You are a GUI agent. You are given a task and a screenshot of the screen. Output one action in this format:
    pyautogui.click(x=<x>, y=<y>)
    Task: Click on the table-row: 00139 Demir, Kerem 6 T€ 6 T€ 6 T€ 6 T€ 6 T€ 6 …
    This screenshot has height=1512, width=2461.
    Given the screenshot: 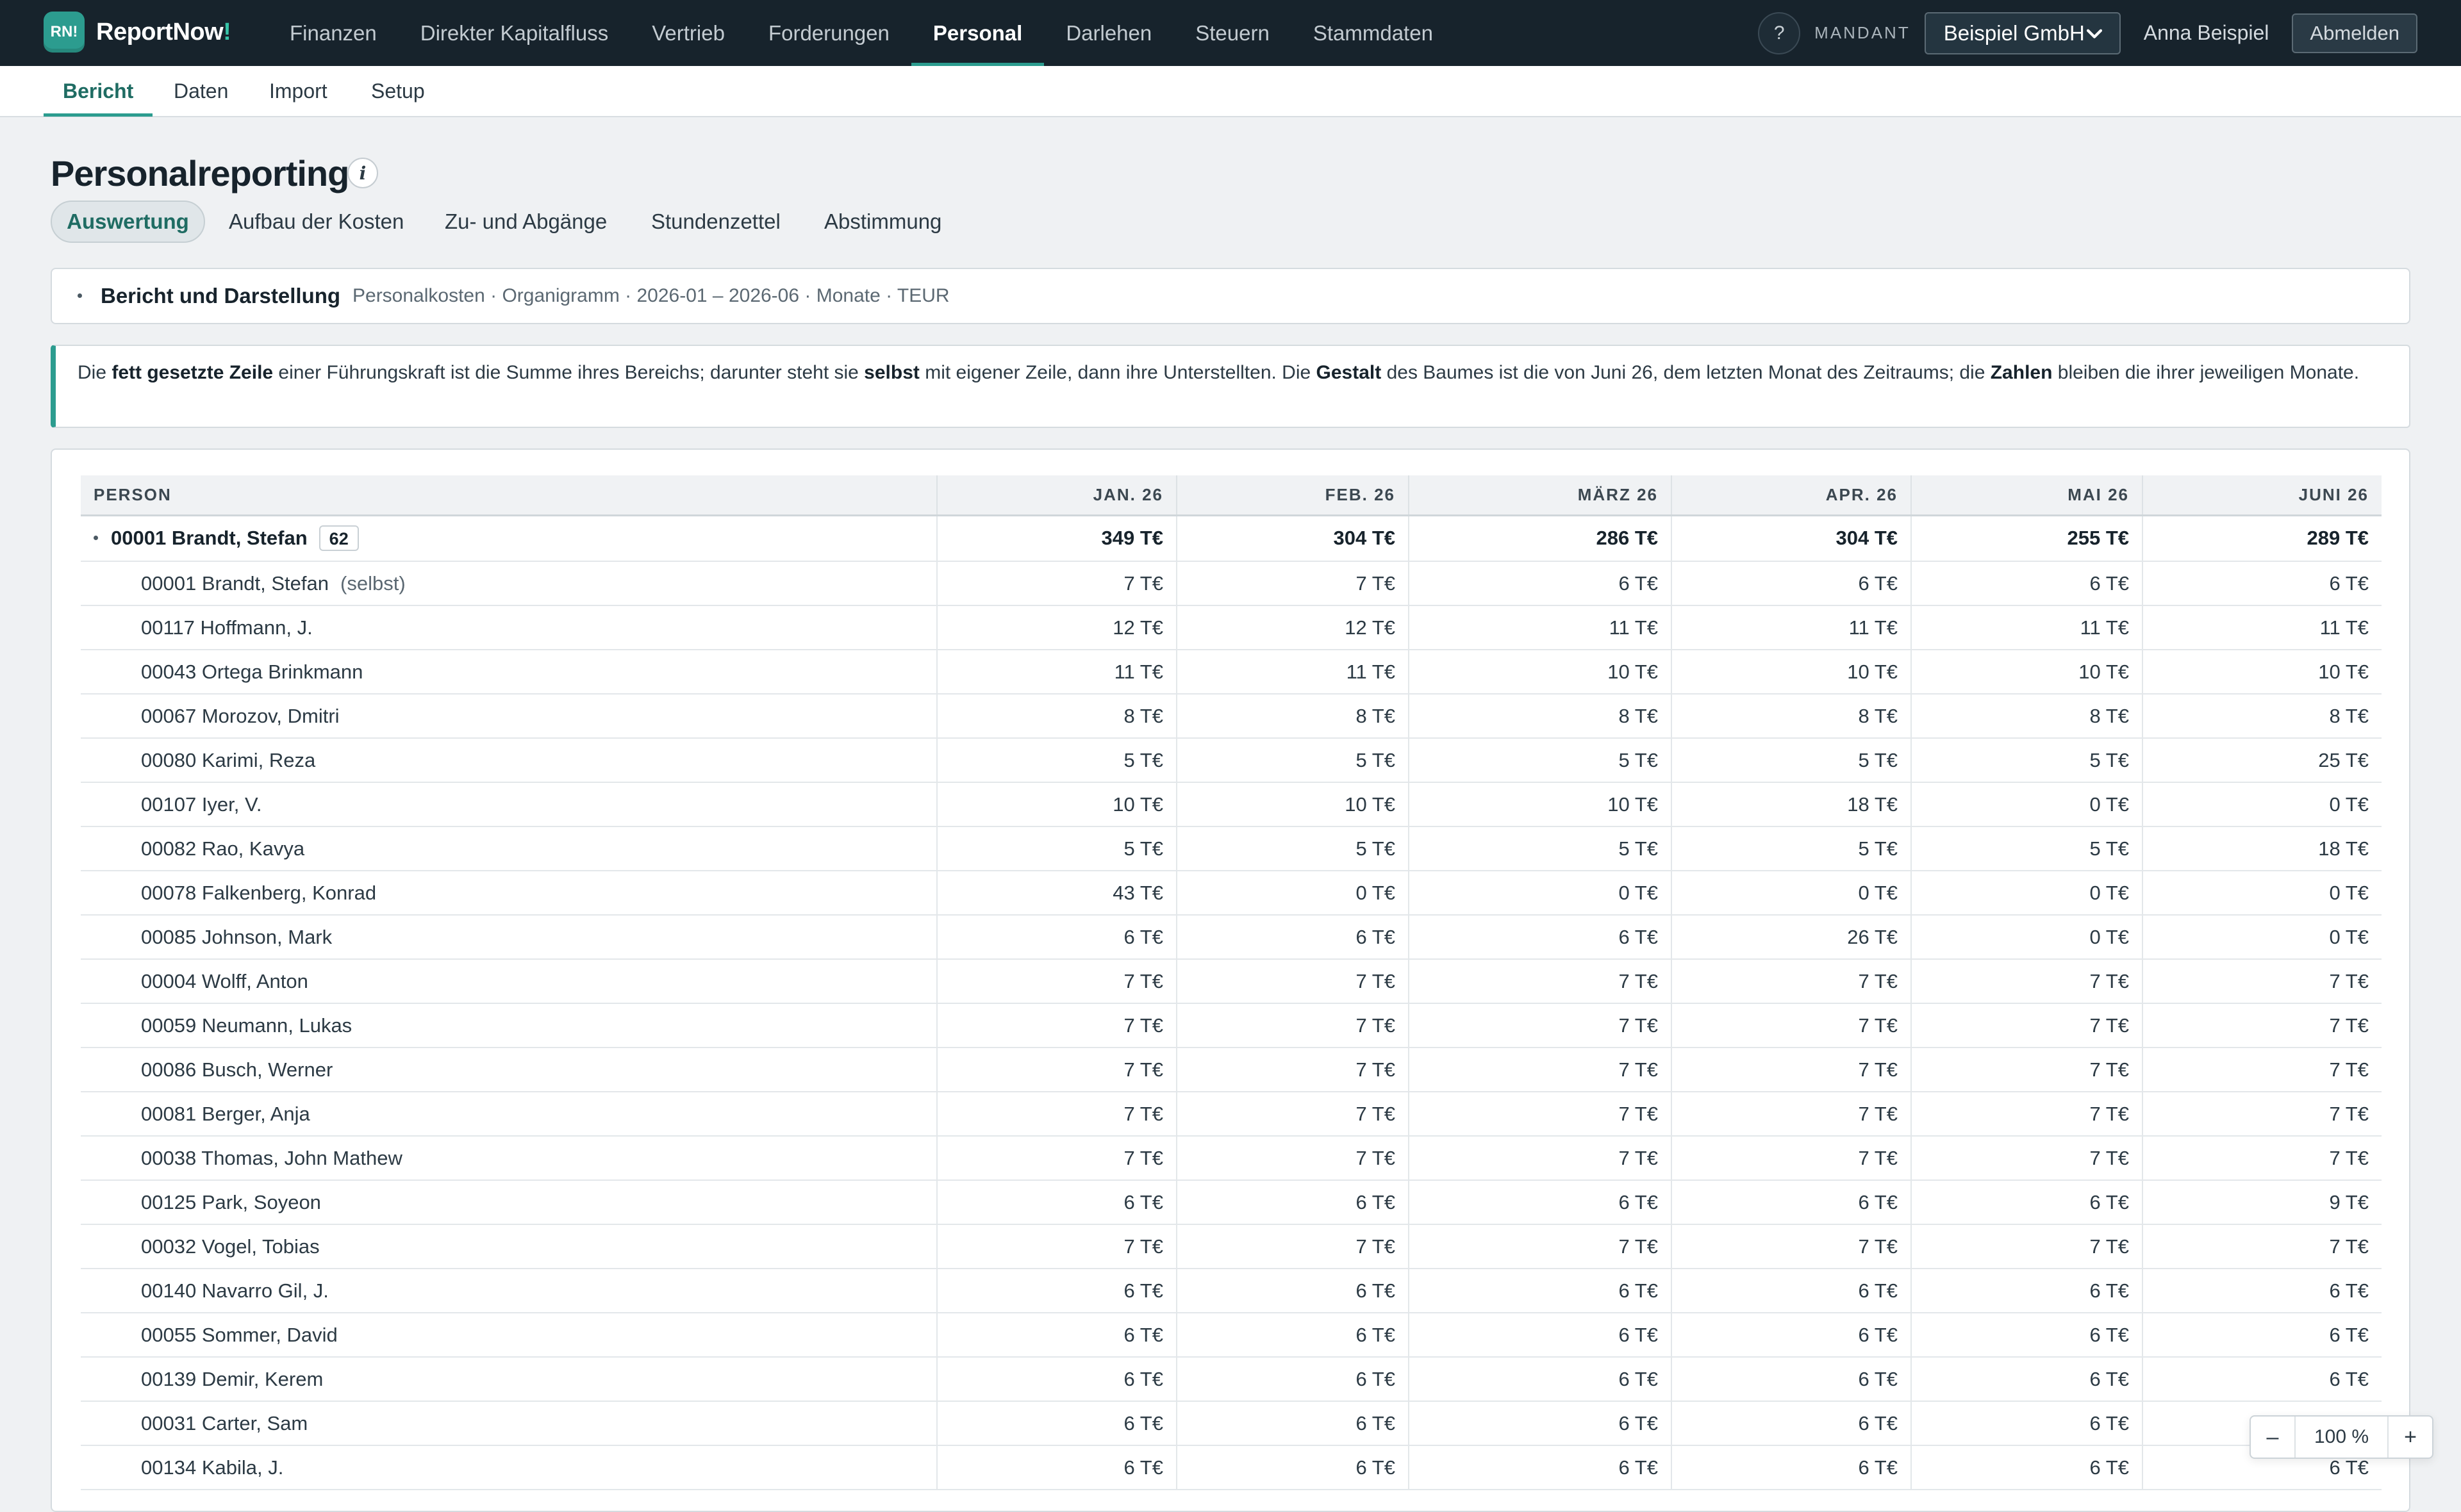 What is the action you would take?
    pyautogui.click(x=1231, y=1379)
    